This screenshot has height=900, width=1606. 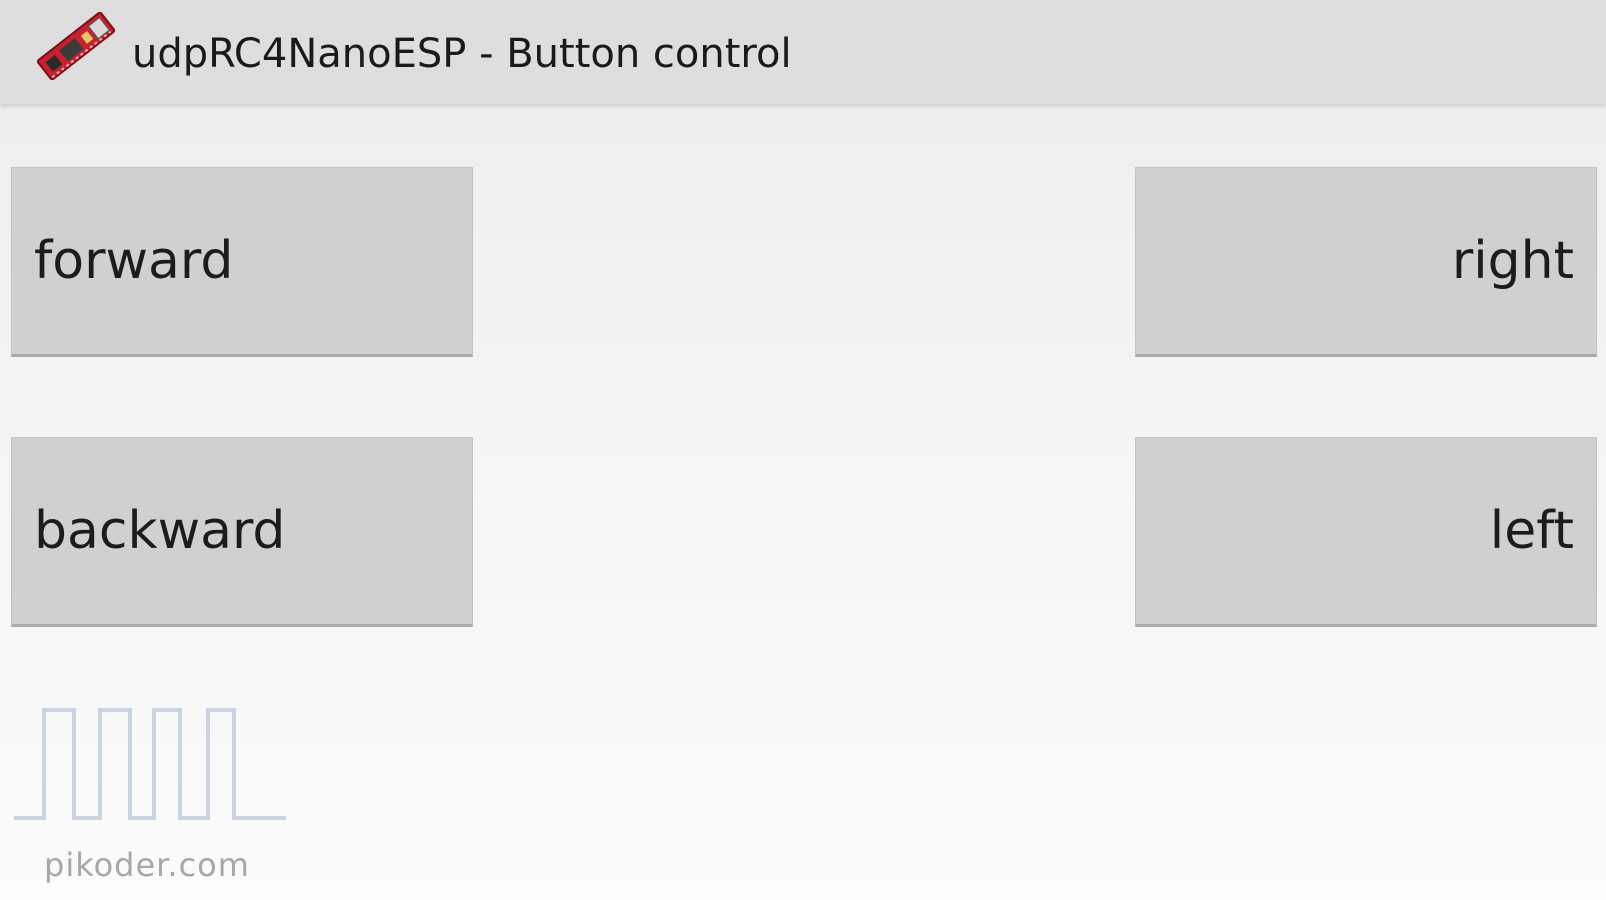 What do you see at coordinates (1366, 532) in the screenshot?
I see `left-button: left` at bounding box center [1366, 532].